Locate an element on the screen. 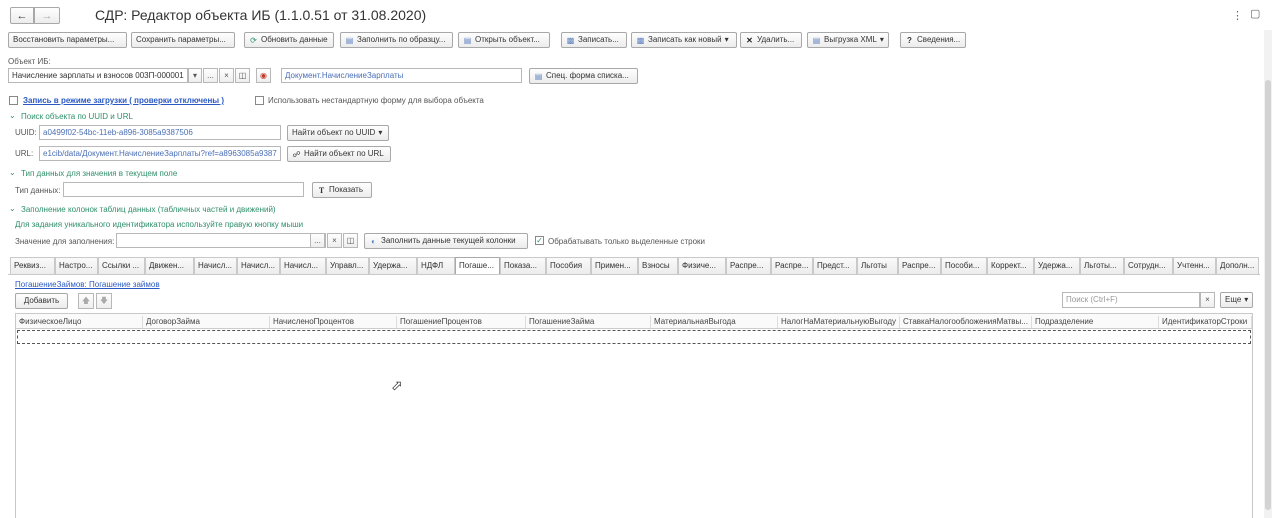 The width and height of the screenshot is (1272, 518). back-button: ← is located at coordinates (22, 15).